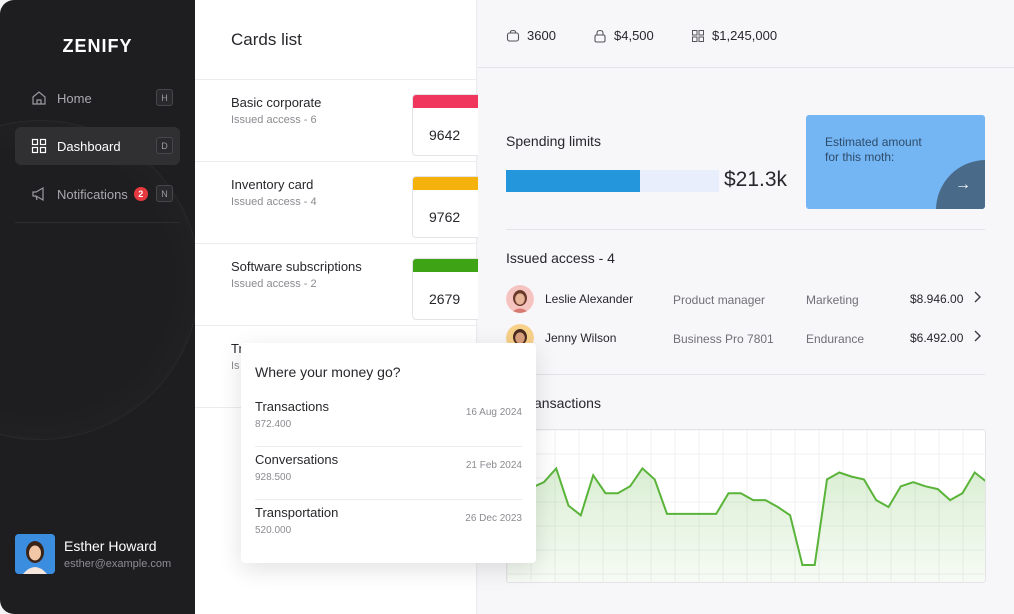 This screenshot has height=614, width=1014. Describe the element at coordinates (39, 146) in the screenshot. I see `dashboard-icon` at that location.